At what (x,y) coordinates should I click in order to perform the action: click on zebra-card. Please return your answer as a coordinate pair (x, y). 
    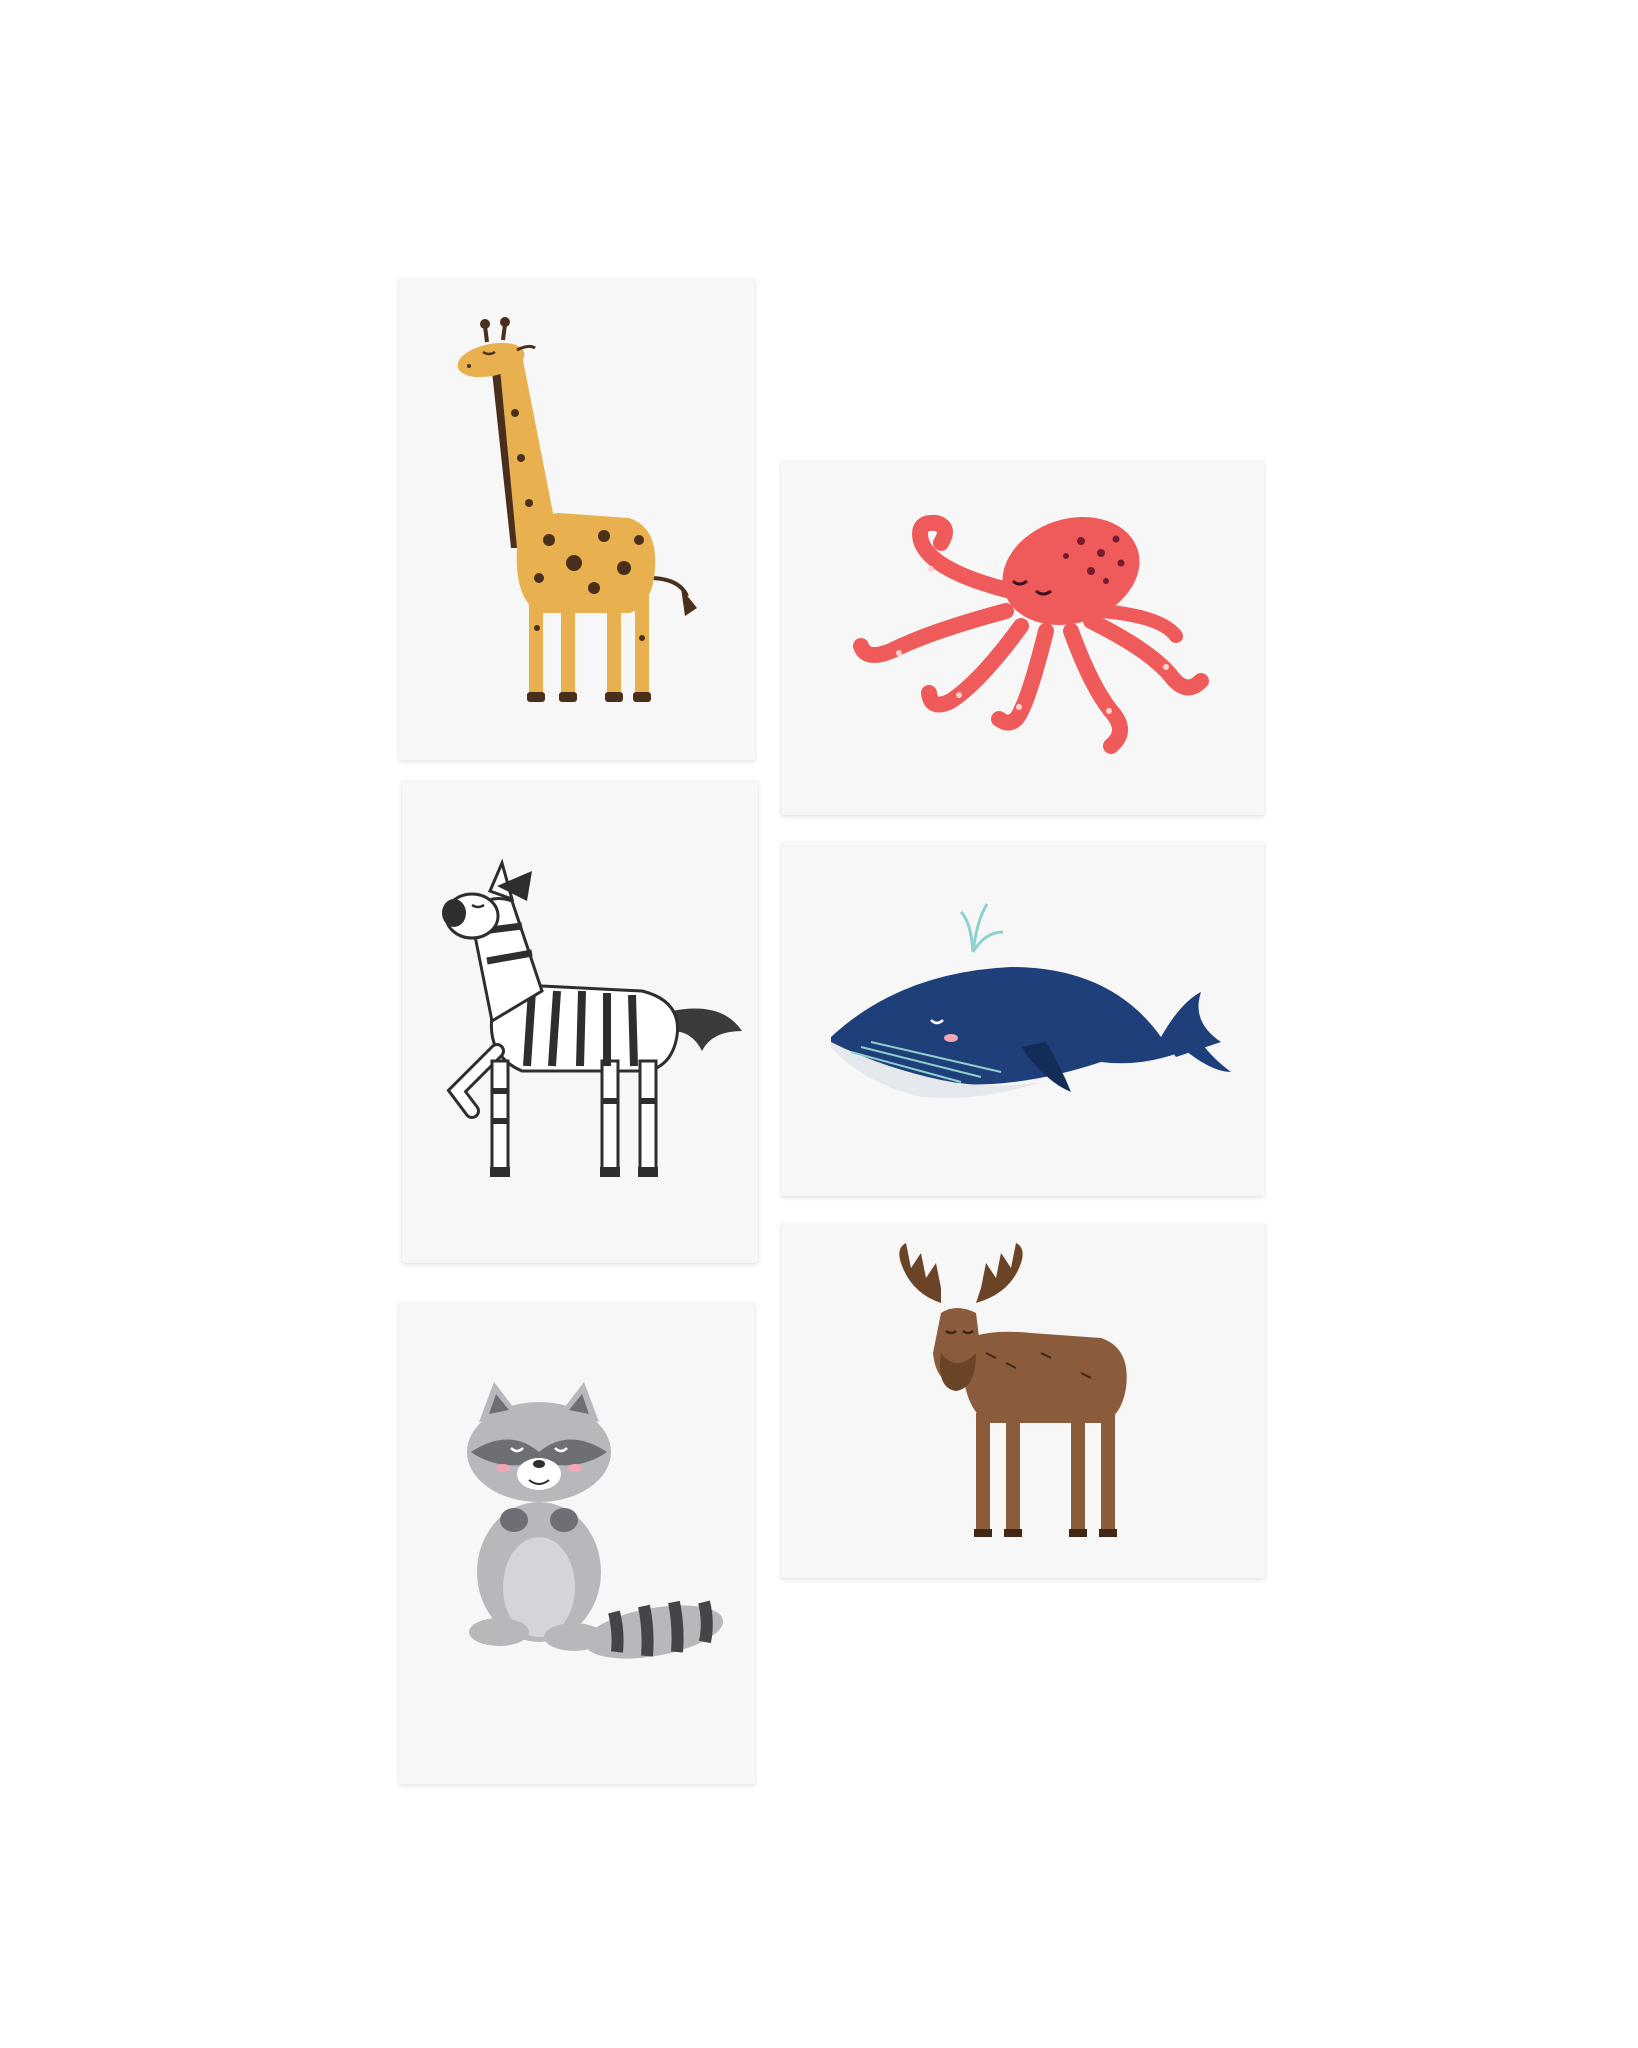
    Looking at the image, I should click on (580, 1022).